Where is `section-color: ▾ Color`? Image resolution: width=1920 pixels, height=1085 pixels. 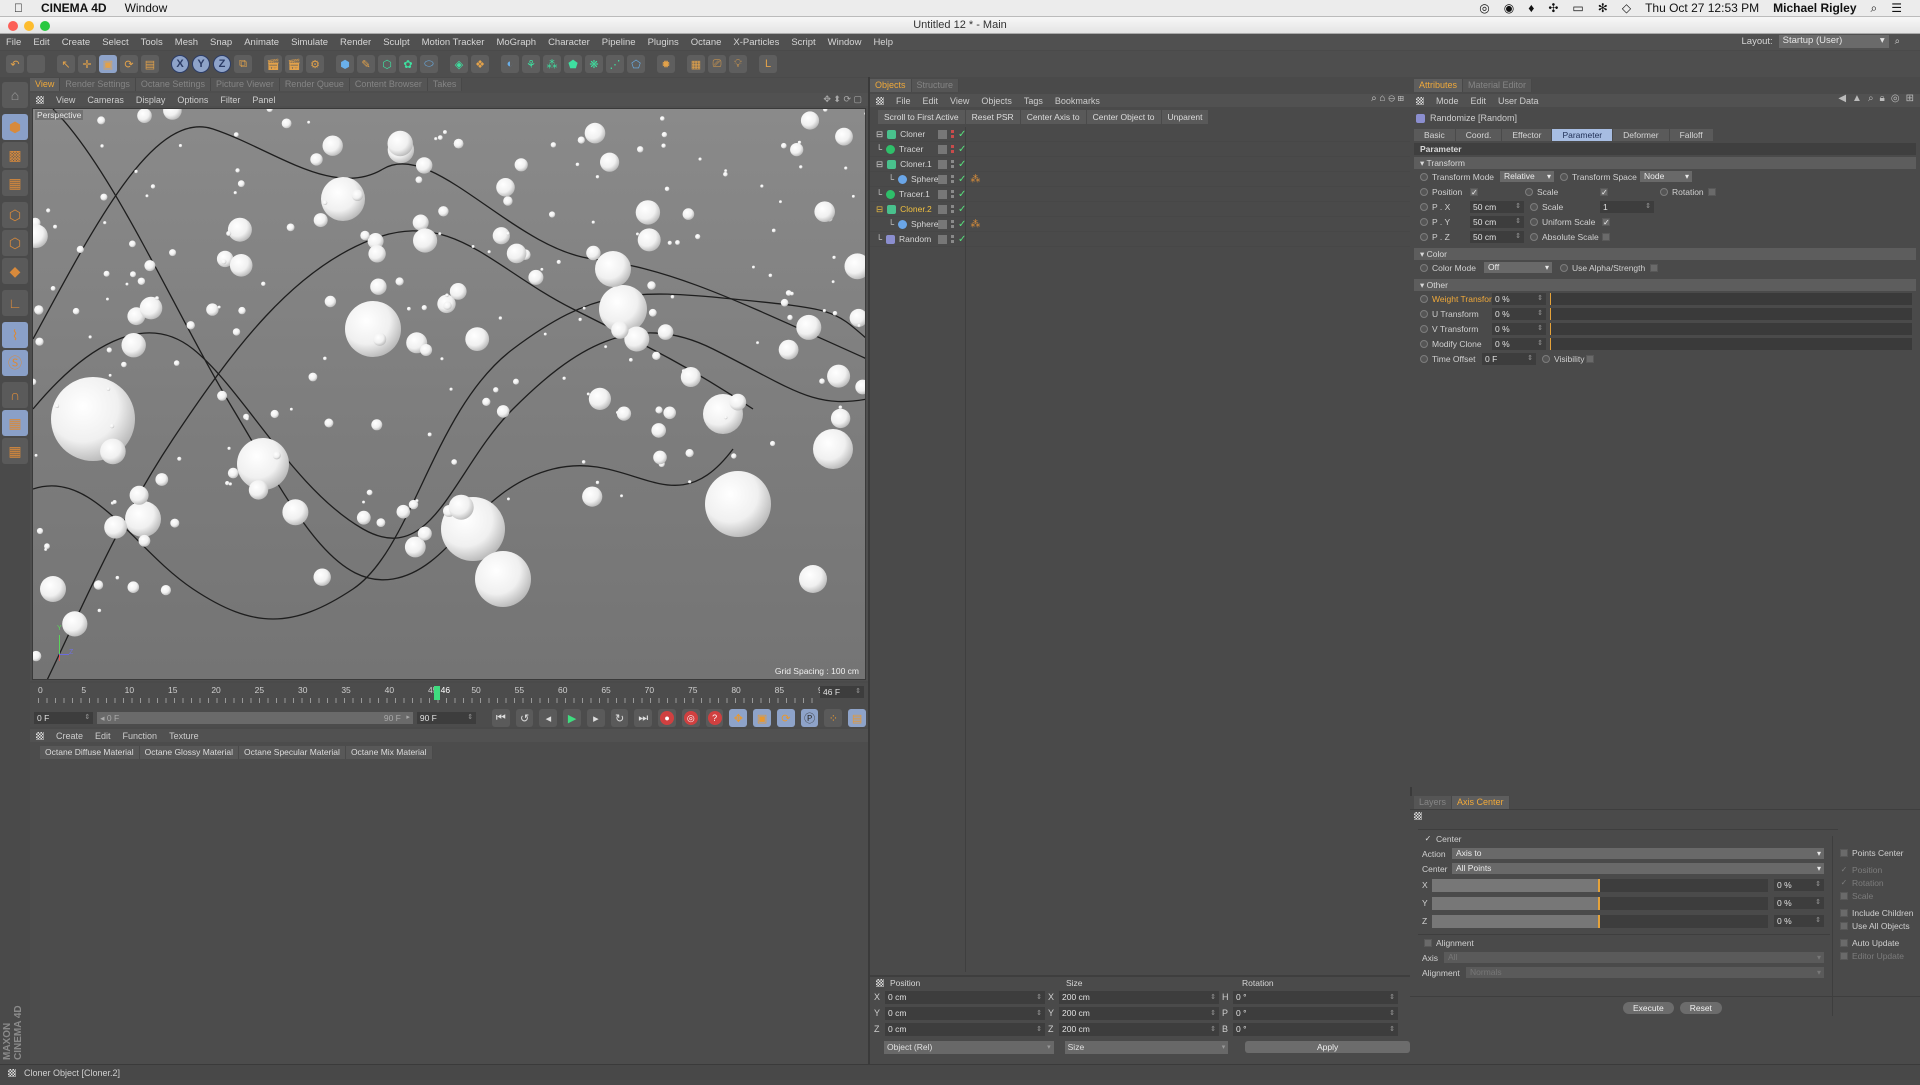
section-color: ▾ Color is located at coordinates (1665, 254).